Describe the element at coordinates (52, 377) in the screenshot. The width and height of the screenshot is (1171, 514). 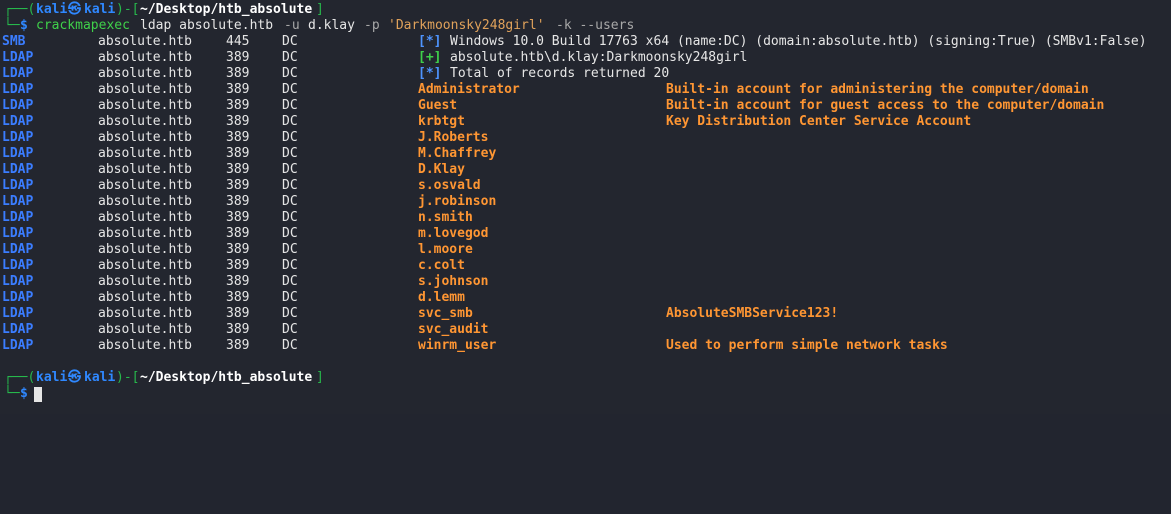
I see `prompt-user: kali` at that location.